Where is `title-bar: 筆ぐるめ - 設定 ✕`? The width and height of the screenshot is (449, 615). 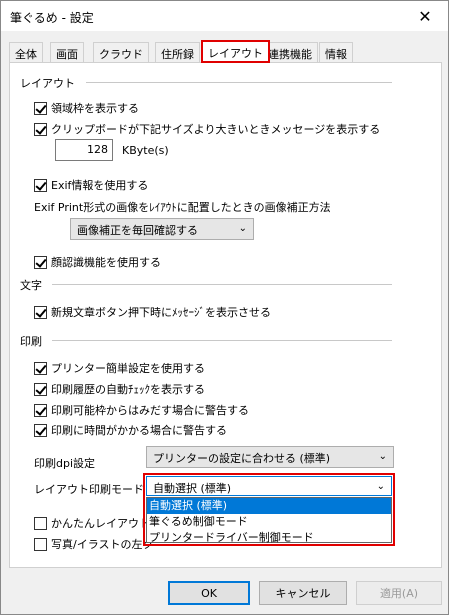 title-bar: 筆ぐるめ - 設定 ✕ is located at coordinates (224, 16).